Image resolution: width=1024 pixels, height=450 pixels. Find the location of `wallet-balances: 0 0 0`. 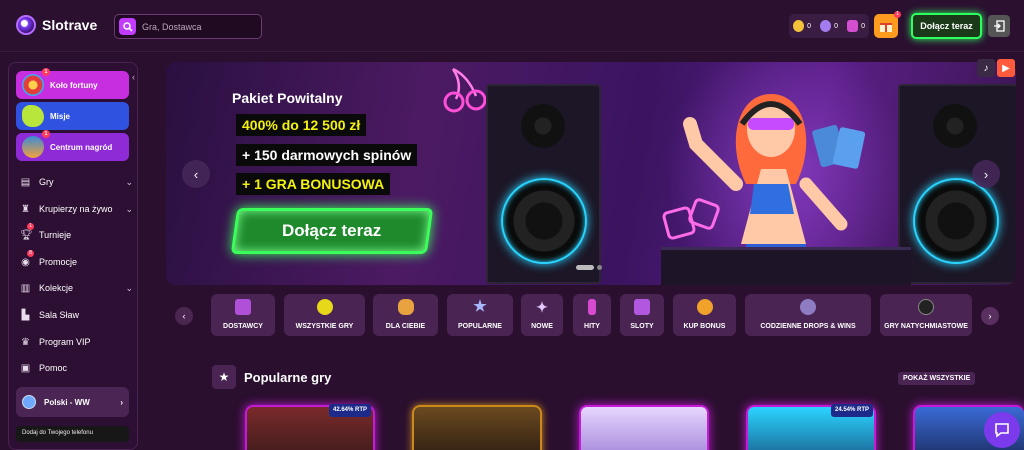

wallet-balances: 0 0 0 is located at coordinates (829, 26).